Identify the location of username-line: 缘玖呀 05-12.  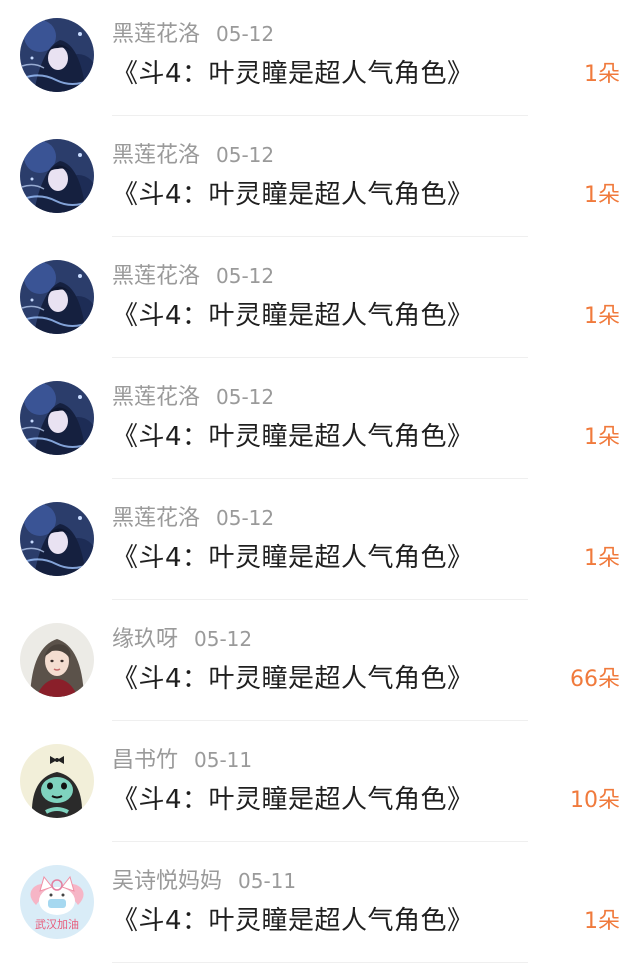
(182, 639).